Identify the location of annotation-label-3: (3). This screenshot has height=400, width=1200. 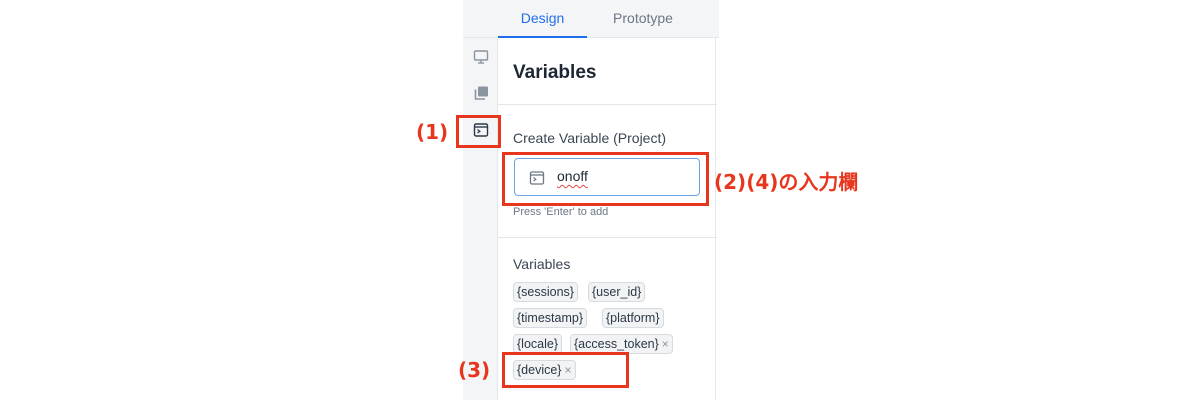
(474, 370).